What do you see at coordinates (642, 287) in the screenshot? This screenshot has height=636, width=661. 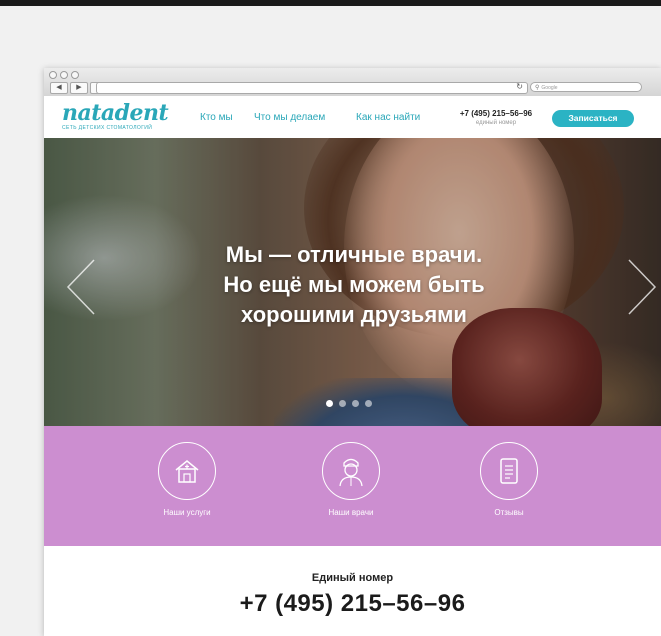 I see `chevron-right-icon` at bounding box center [642, 287].